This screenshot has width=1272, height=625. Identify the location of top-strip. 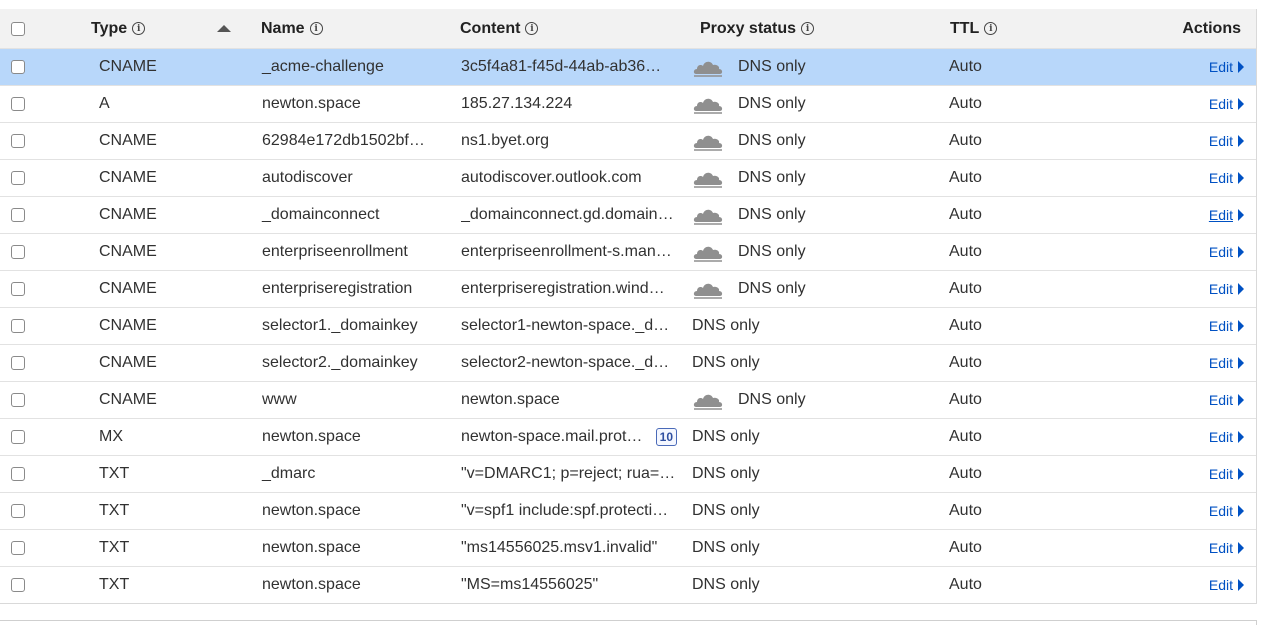
(636, 4).